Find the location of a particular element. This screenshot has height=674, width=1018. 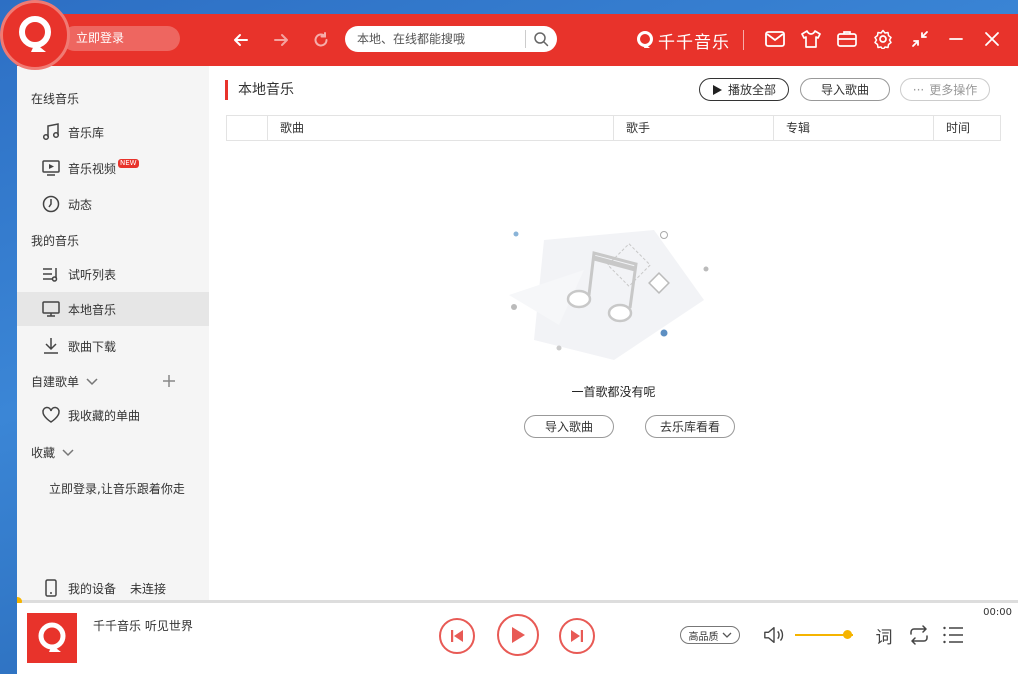

minimize-icon is located at coordinates (956, 39).